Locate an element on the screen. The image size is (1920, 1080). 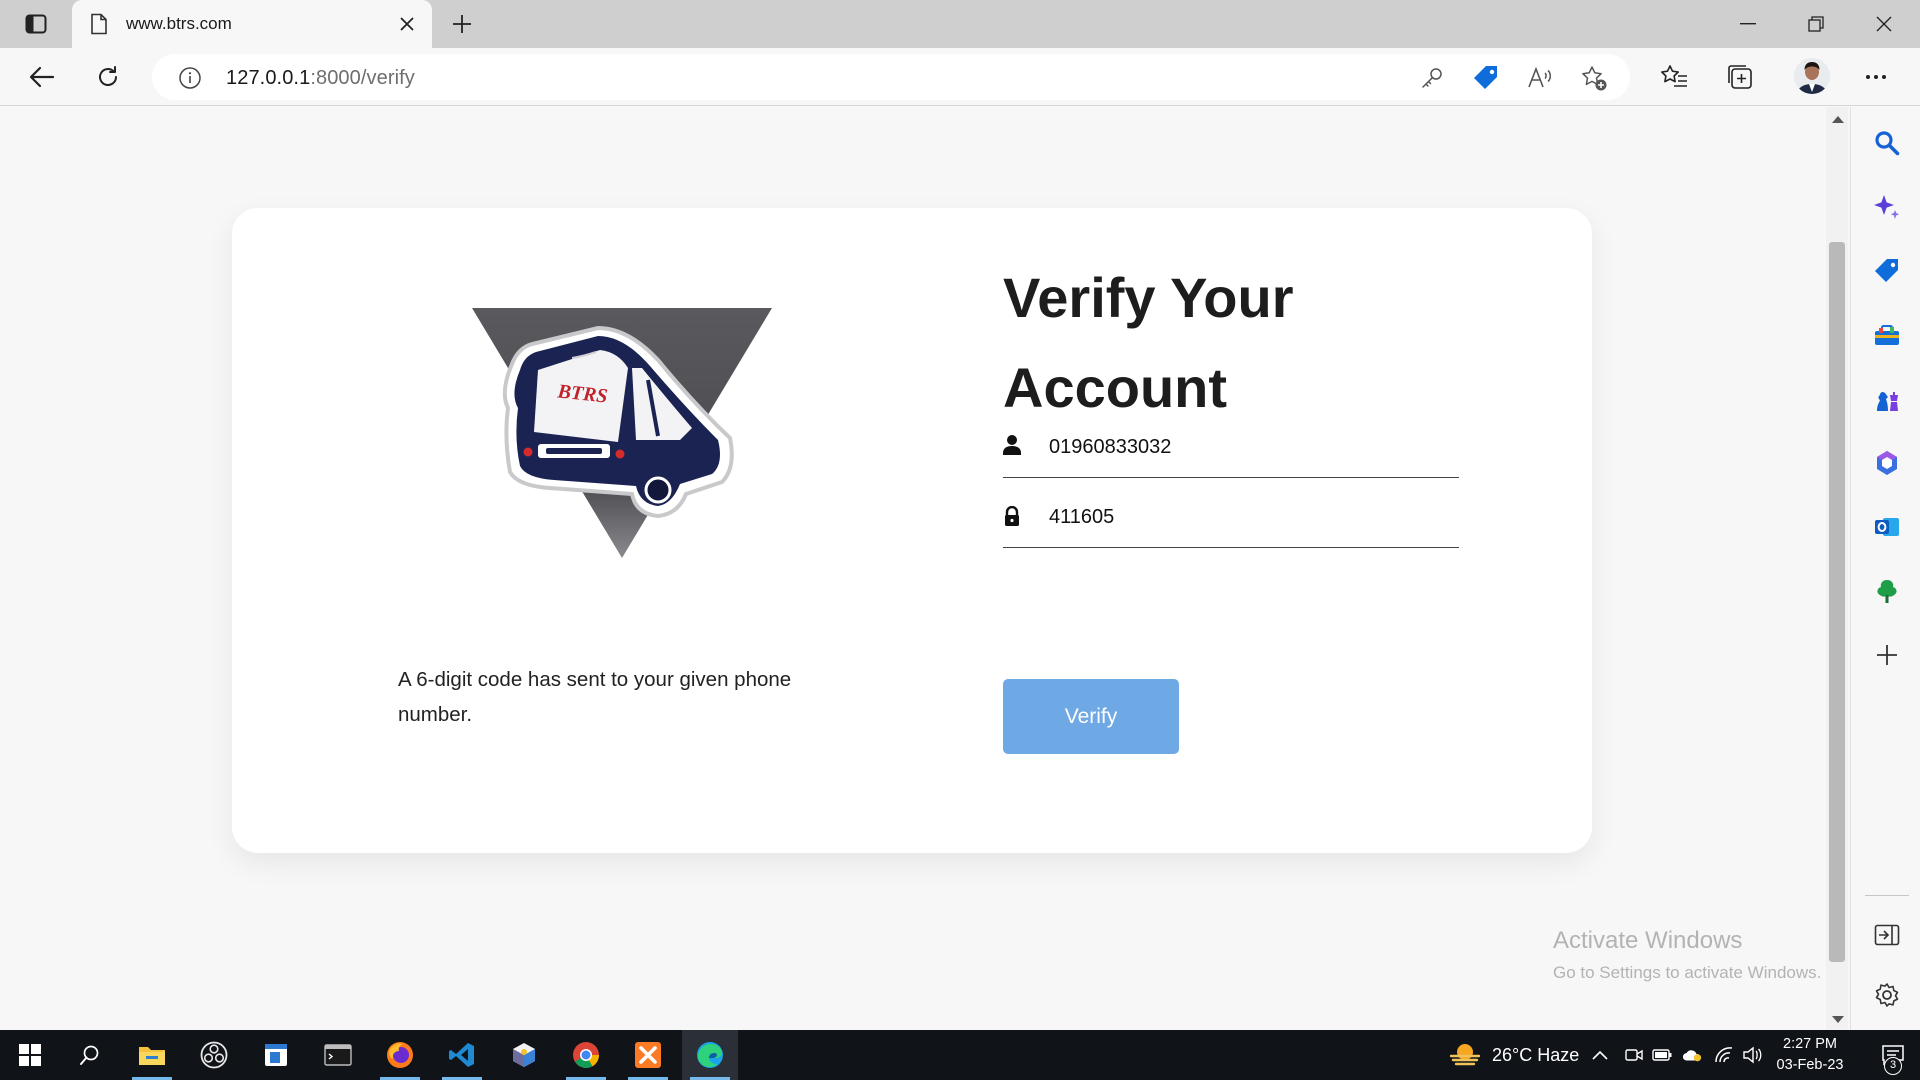
page-title: Verify Your Account is located at coordinates (1148, 342).